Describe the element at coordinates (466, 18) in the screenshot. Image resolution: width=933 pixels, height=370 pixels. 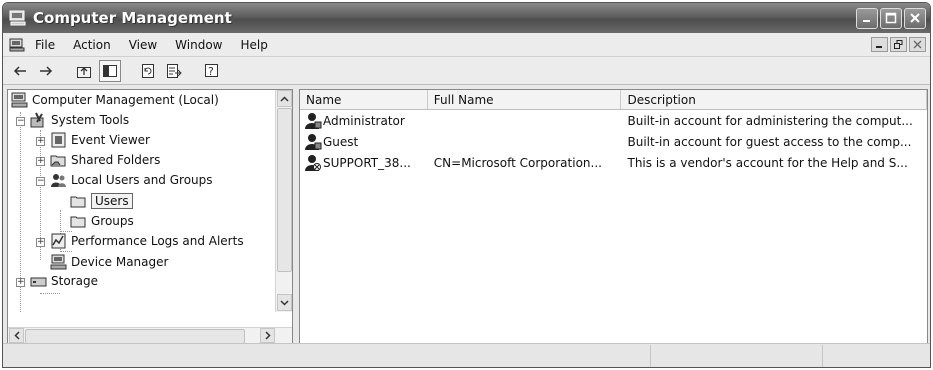
I see `title-bar: Computer Management` at that location.